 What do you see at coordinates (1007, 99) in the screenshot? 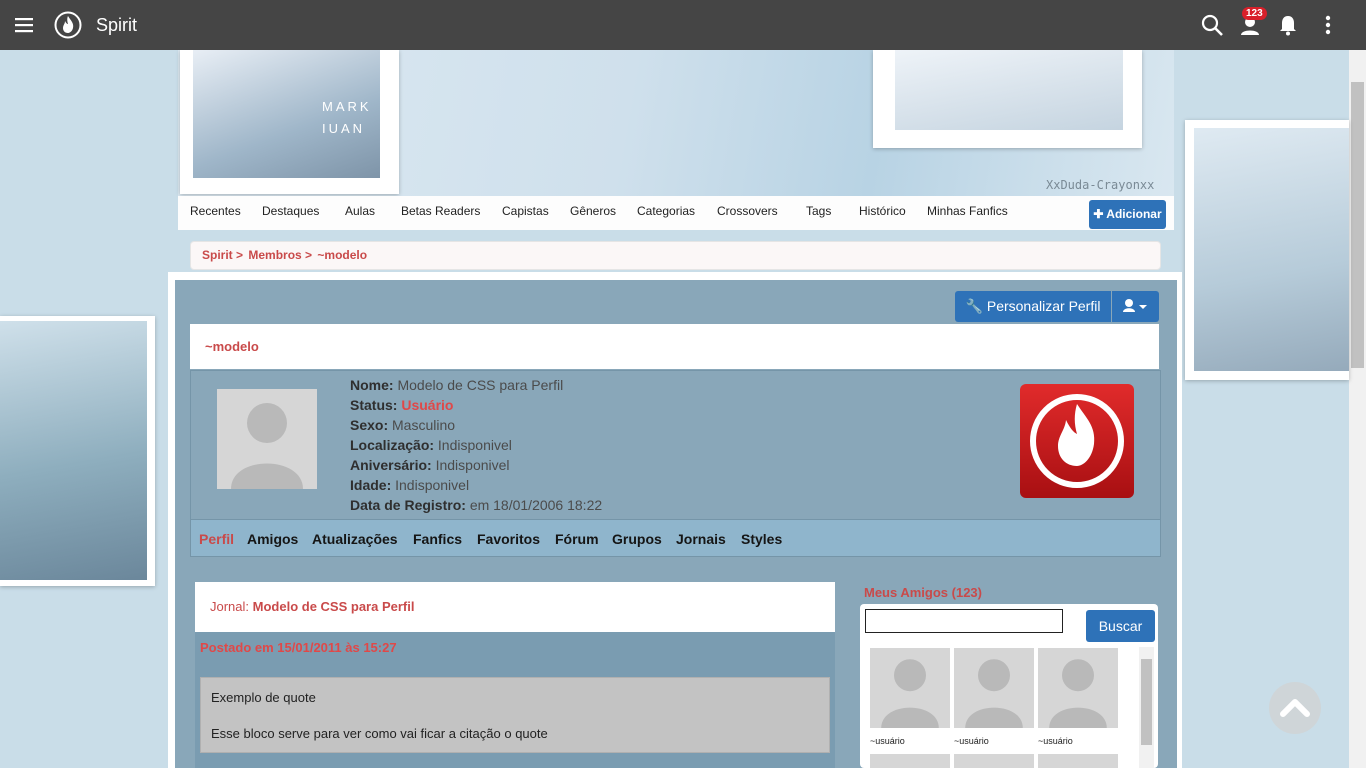
I see `banner-photo-right` at bounding box center [1007, 99].